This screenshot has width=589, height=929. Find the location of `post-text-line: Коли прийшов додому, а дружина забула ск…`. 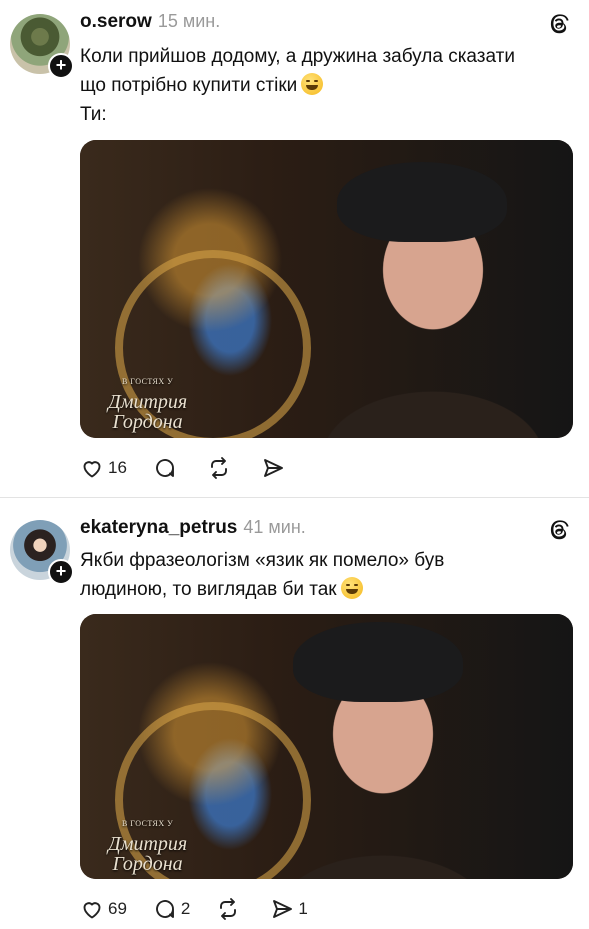

post-text-line: Коли прийшов додому, а дружина забула ск… is located at coordinates (297, 56).